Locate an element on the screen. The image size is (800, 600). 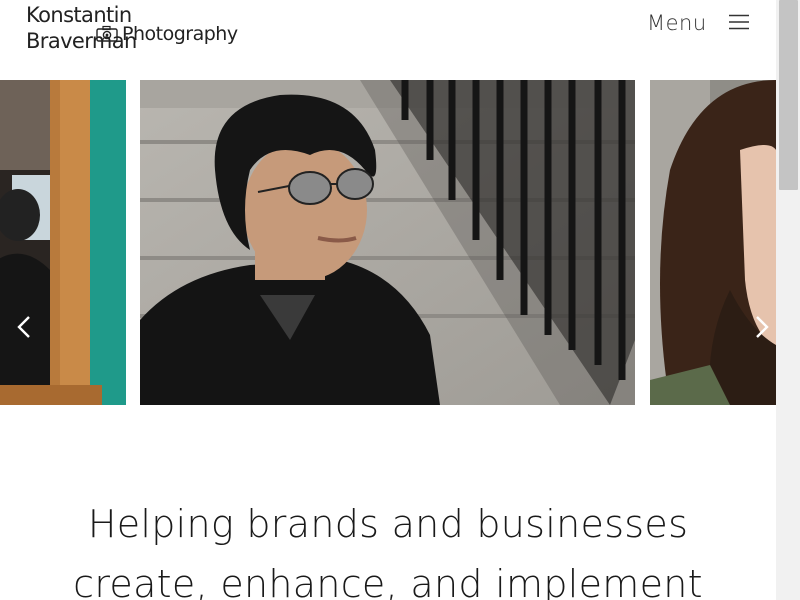
slide-next-photo is located at coordinates (713, 242).